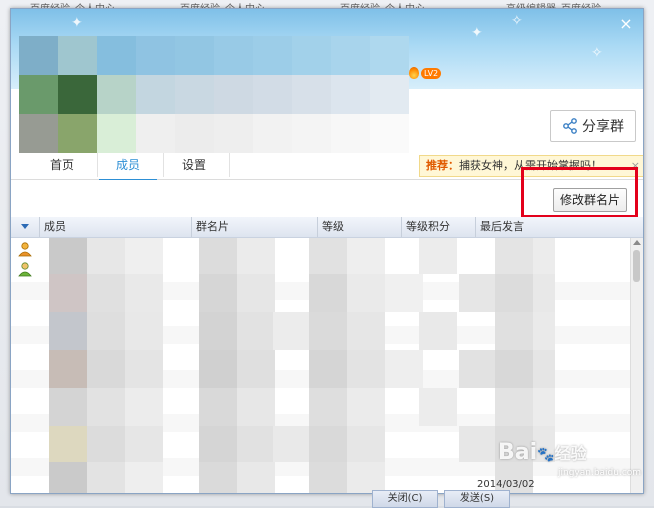 The height and width of the screenshot is (508, 654). I want to click on level-label: LV2, so click(431, 73).